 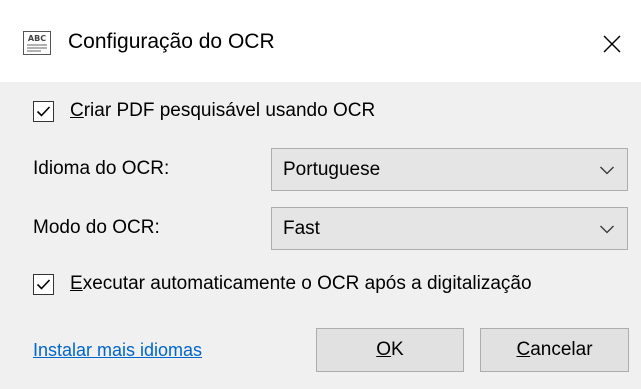 What do you see at coordinates (390, 350) in the screenshot?
I see `ok-button: OK` at bounding box center [390, 350].